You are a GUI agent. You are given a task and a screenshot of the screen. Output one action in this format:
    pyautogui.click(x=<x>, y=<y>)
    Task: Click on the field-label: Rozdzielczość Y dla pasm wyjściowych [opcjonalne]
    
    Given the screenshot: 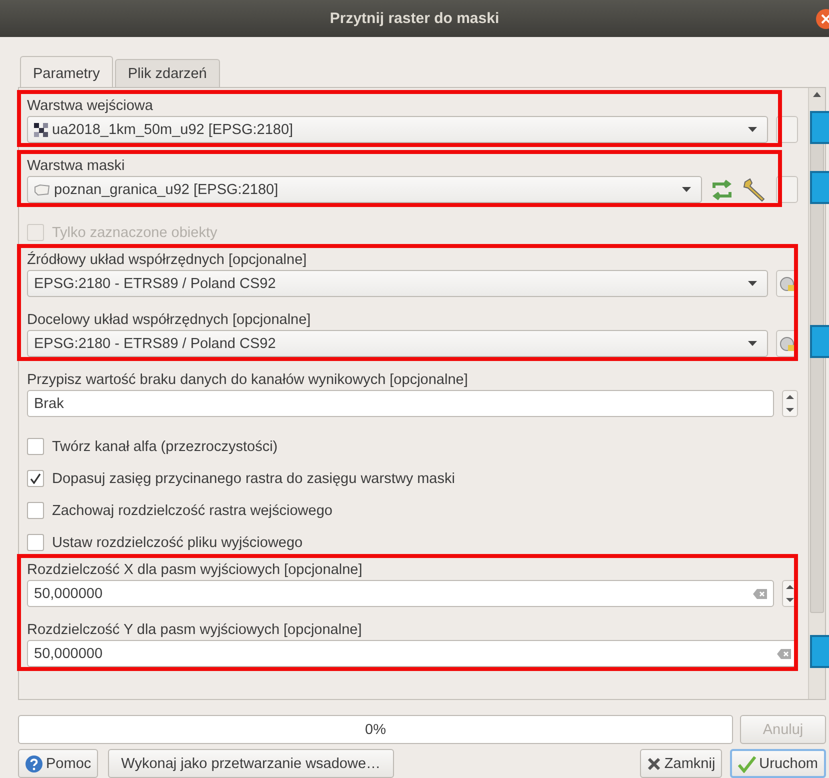 What is the action you would take?
    pyautogui.click(x=195, y=630)
    